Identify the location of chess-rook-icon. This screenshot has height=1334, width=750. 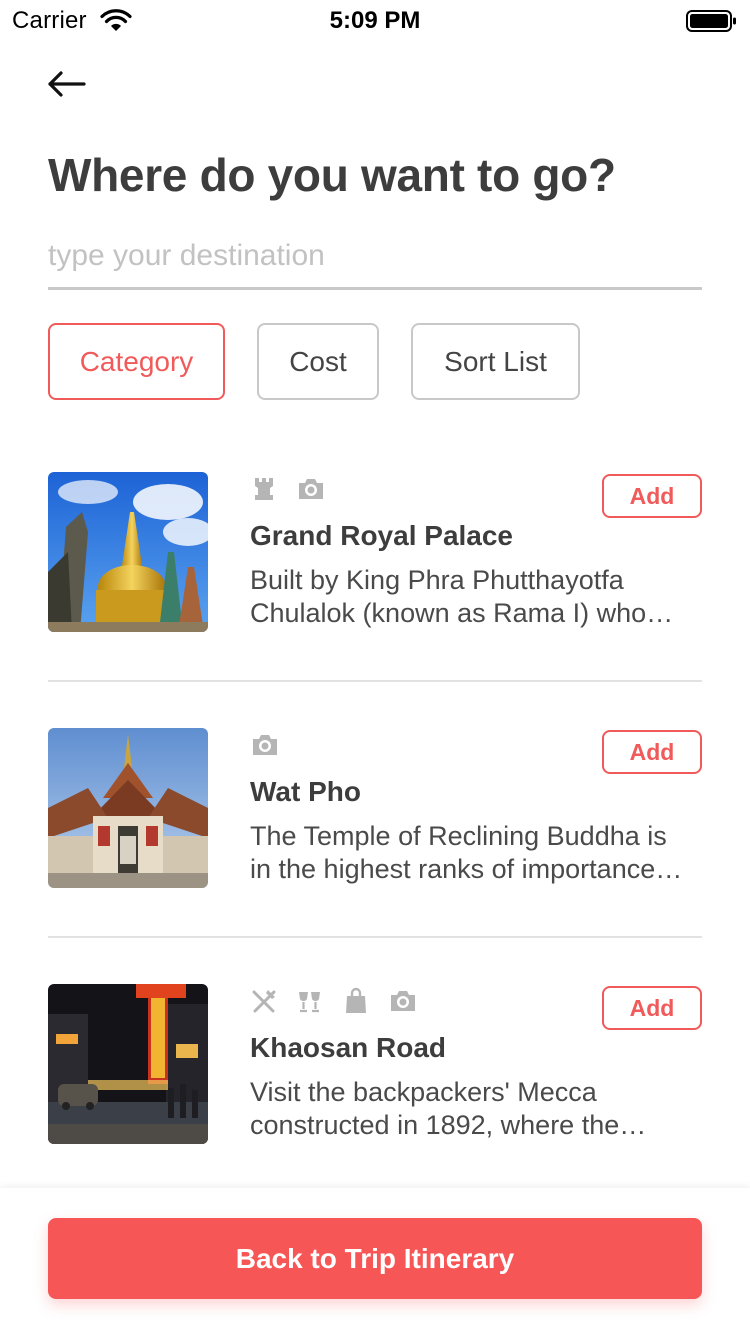
(264, 489).